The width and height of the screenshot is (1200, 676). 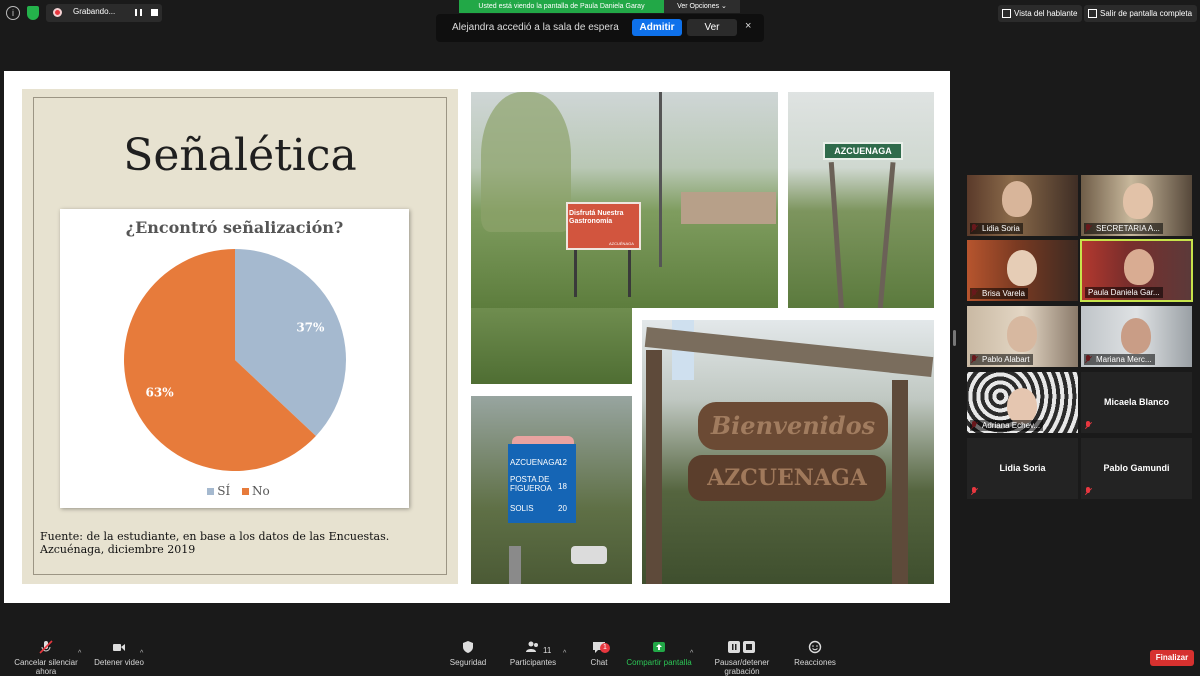 What do you see at coordinates (535, 27) in the screenshot?
I see `waiting-room-message: Alejandra accedió a la sala de espera` at bounding box center [535, 27].